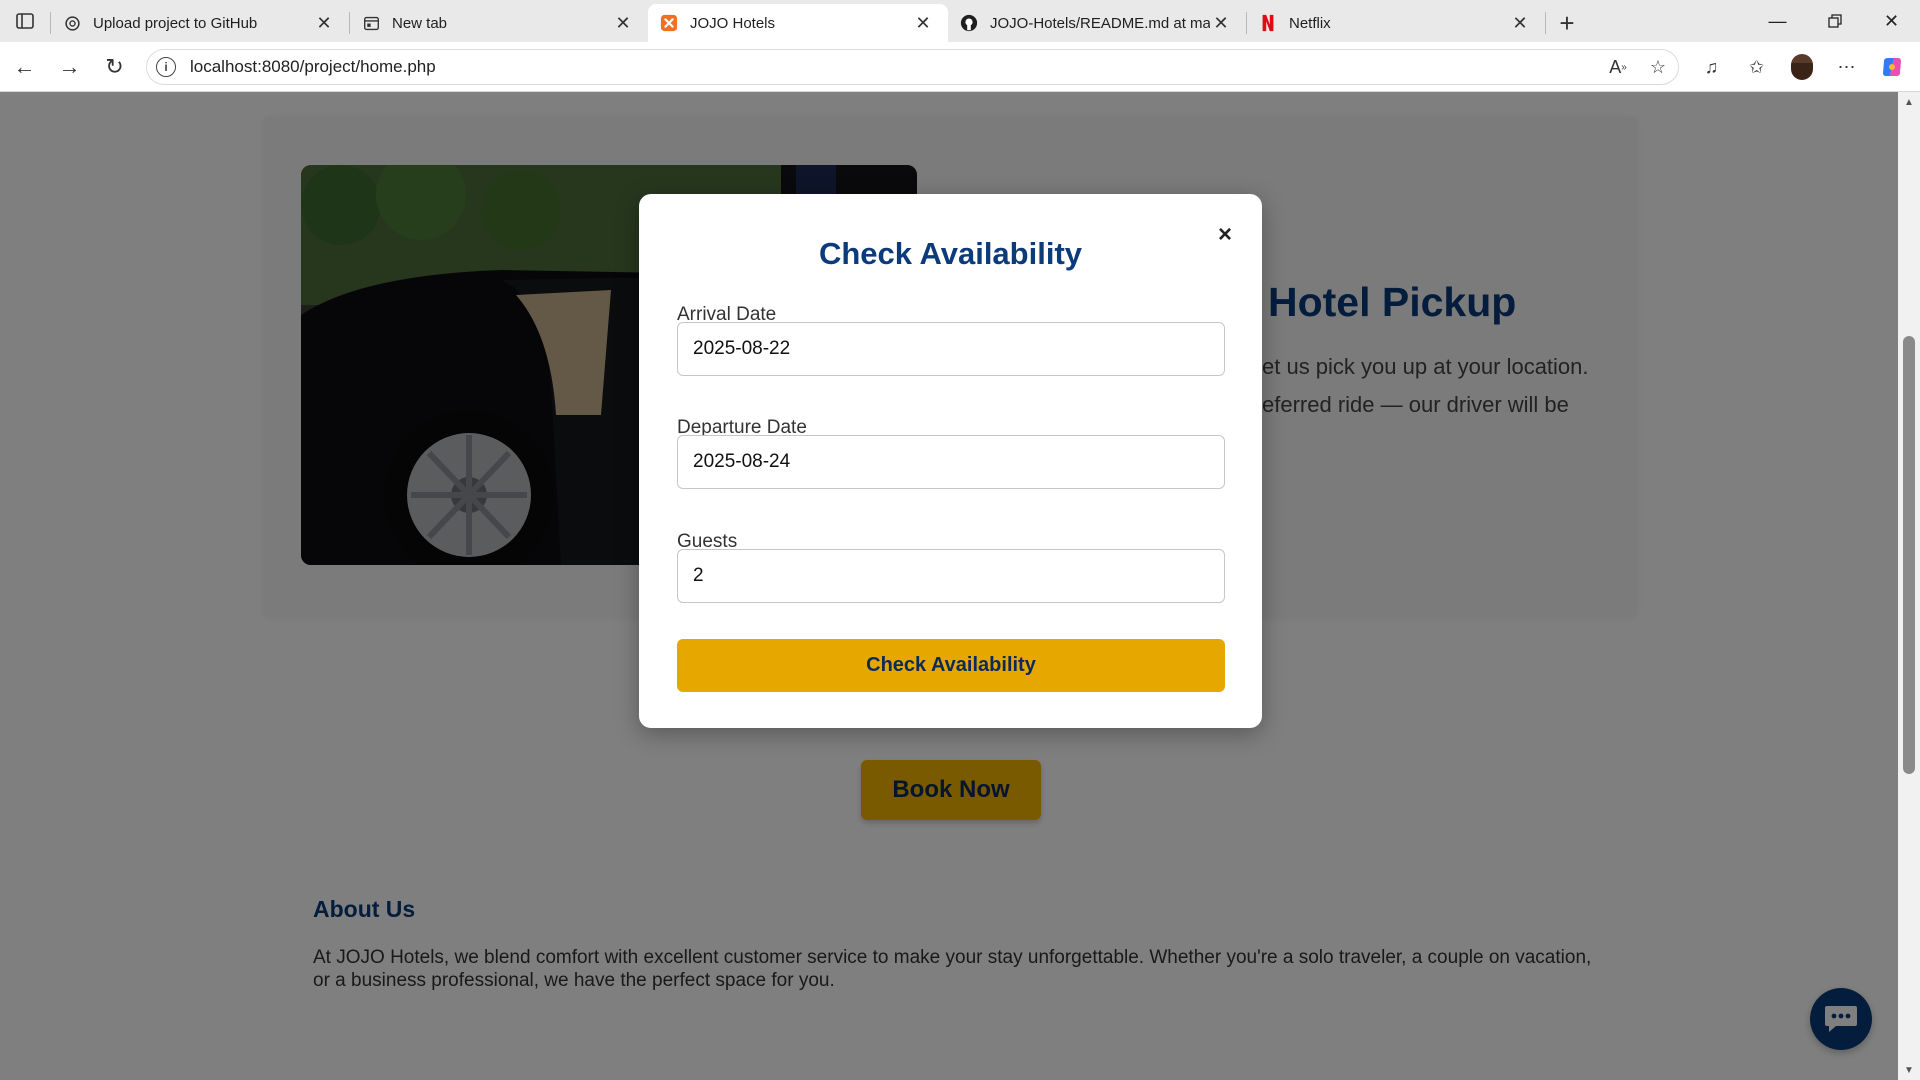  Describe the element at coordinates (1909, 102) in the screenshot. I see `scroll-up-arrow-icon: ▲` at that location.